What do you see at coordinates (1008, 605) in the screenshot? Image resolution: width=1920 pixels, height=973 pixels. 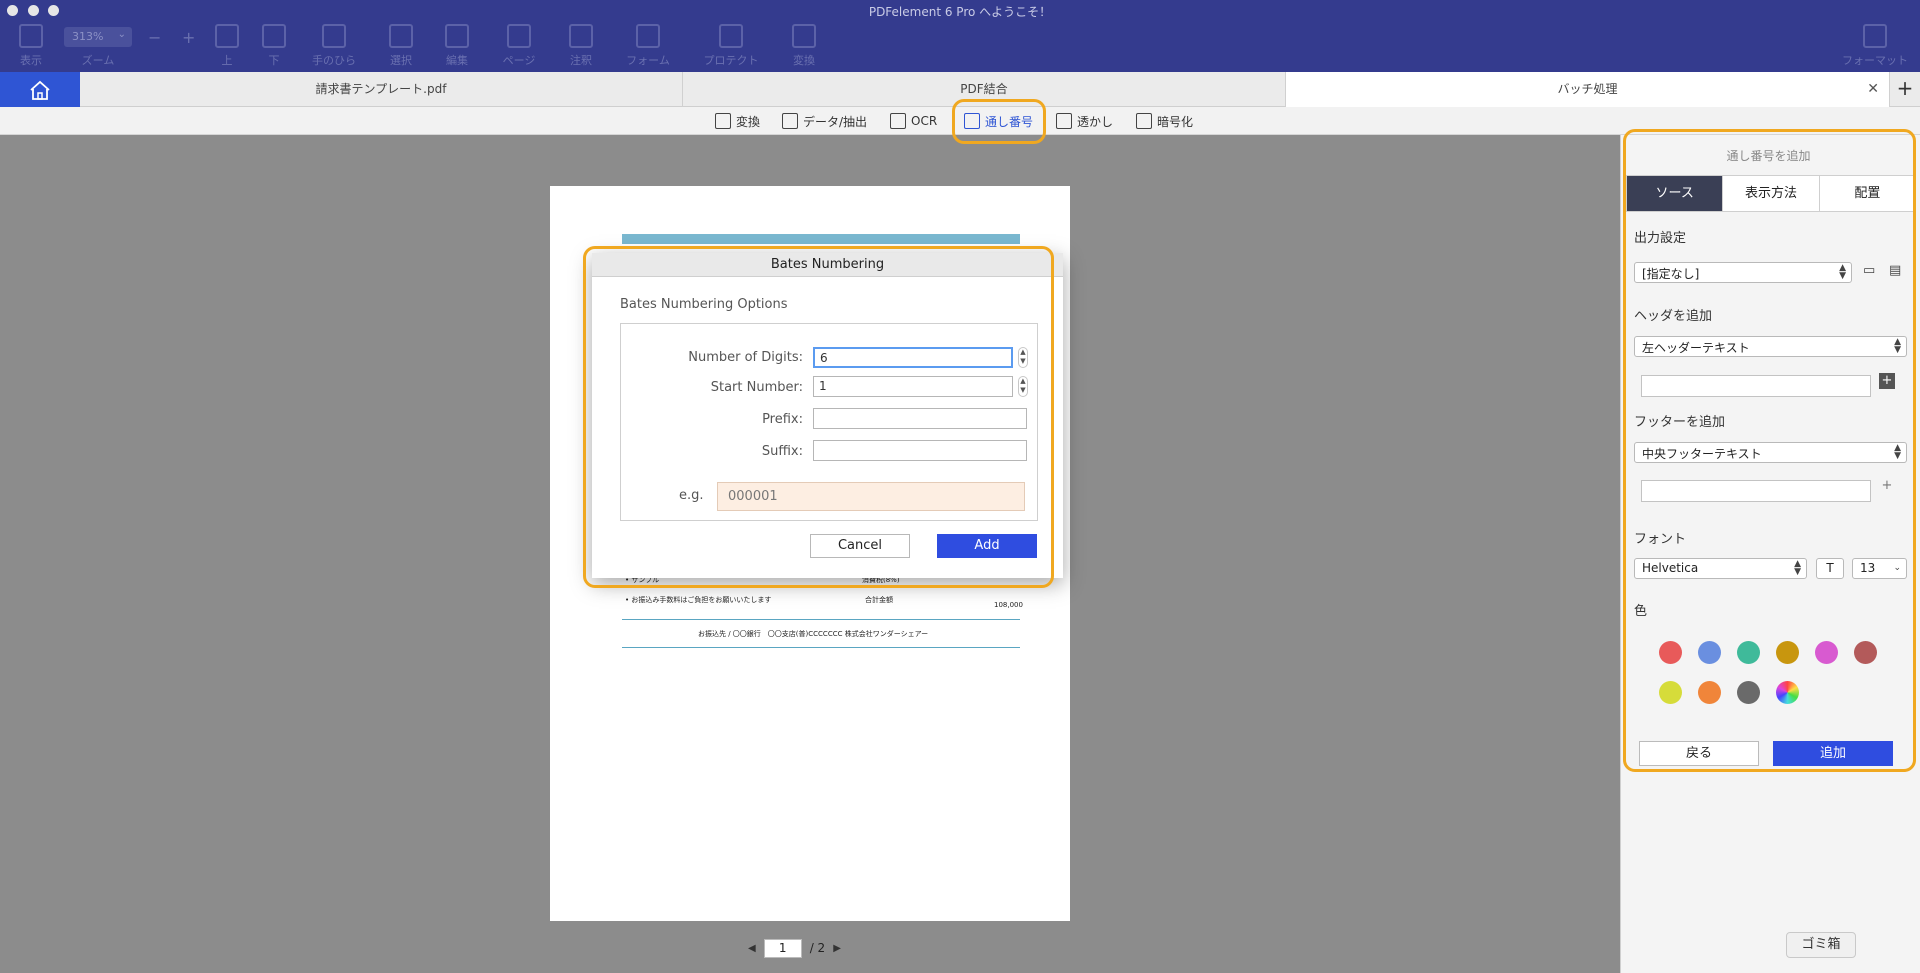 I see `doc-row2-right: 108,000` at bounding box center [1008, 605].